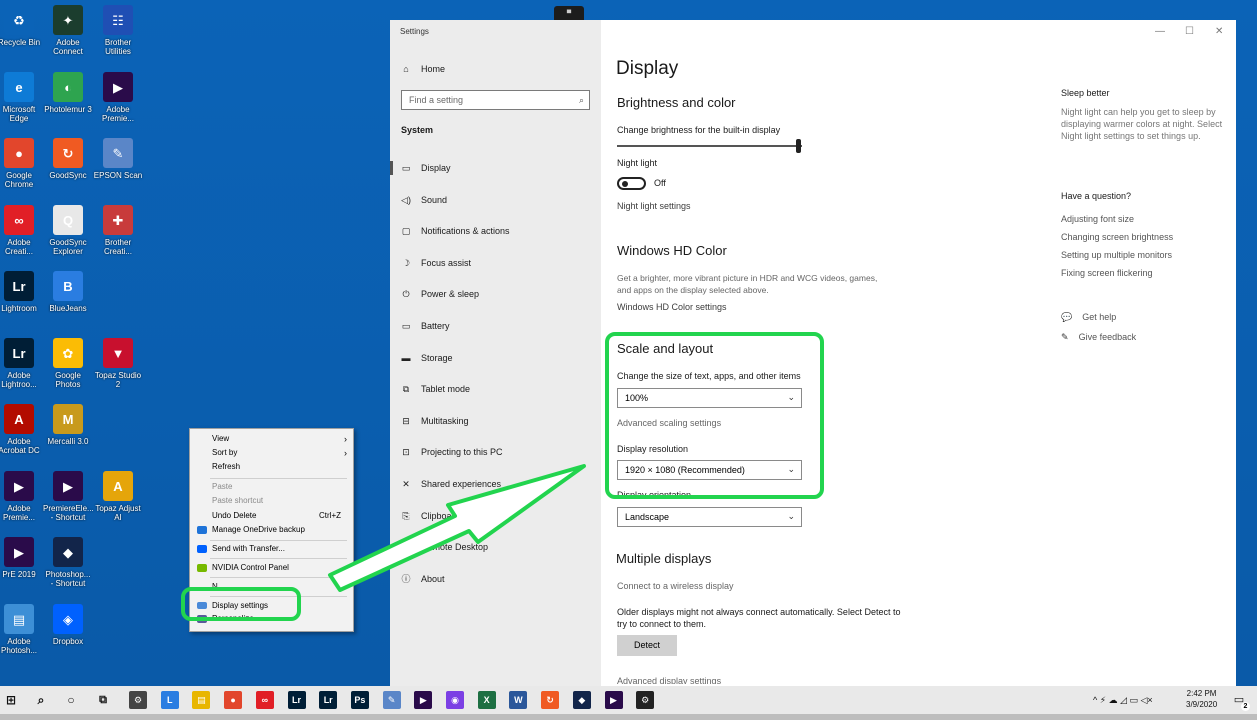 The width and height of the screenshot is (1257, 720). Describe the element at coordinates (201, 700) in the screenshot. I see `taskbar-app-icon: ▤` at that location.